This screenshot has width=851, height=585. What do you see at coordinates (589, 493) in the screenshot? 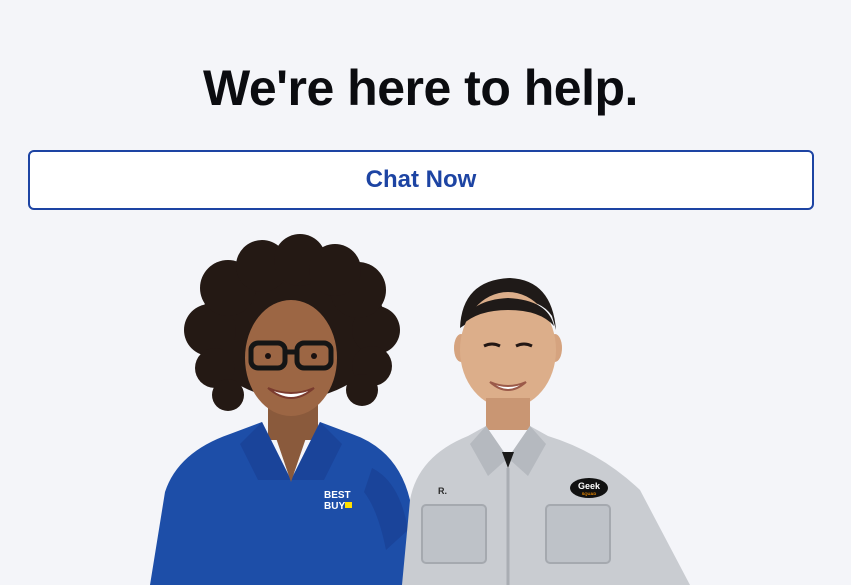
I see `svg-text: SQUAD` at bounding box center [589, 493].